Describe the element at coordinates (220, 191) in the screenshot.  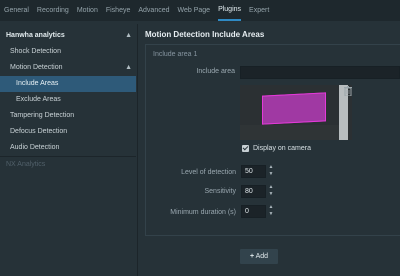
I see `sensitivity-label: Sensitivity` at that location.